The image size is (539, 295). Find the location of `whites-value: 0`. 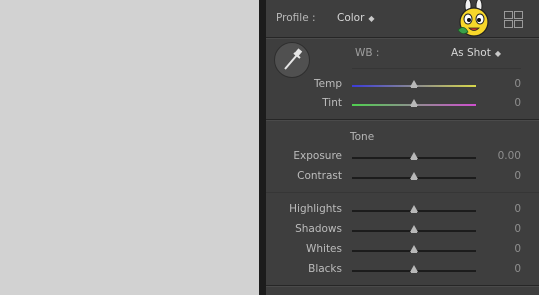

whites-value: 0 is located at coordinates (517, 249).